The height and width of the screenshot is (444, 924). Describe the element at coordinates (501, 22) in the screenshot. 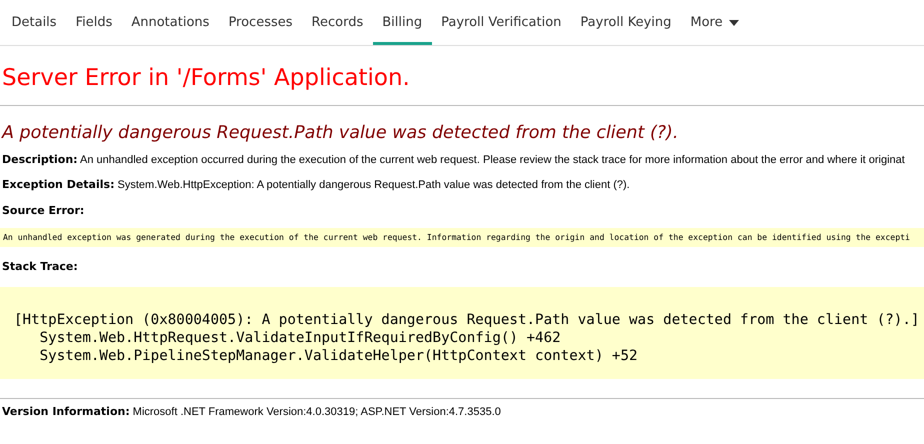

I see `tab: Payroll Verification` at that location.